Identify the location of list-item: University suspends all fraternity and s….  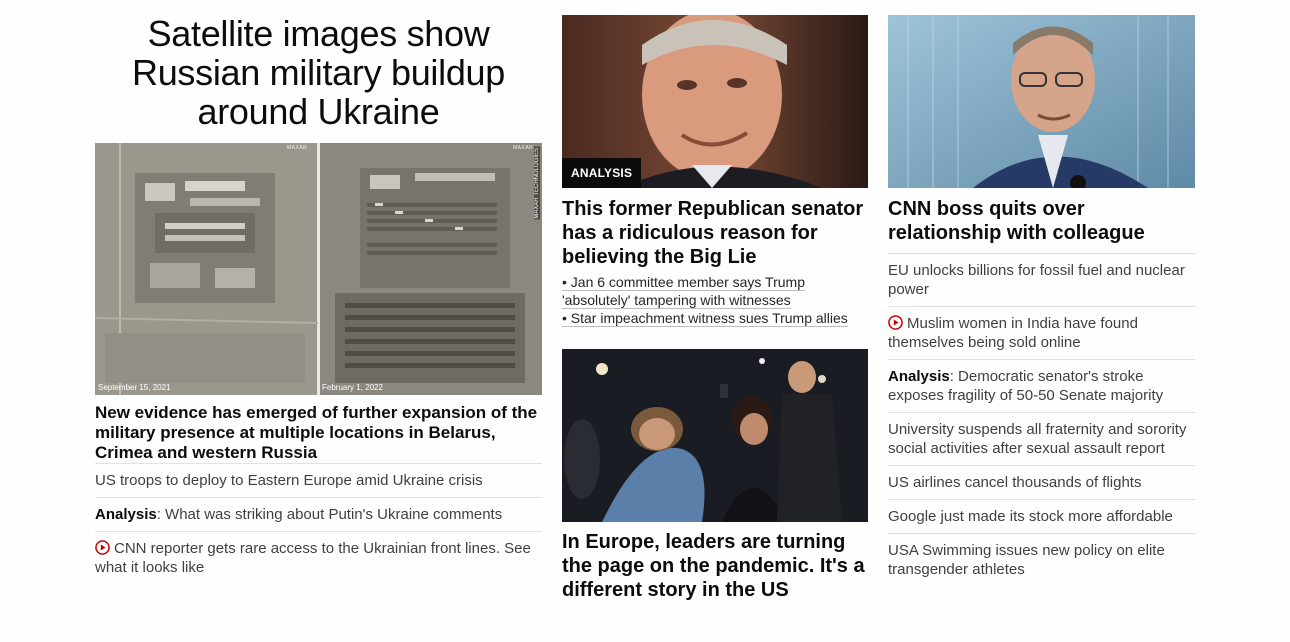
(1041, 438).